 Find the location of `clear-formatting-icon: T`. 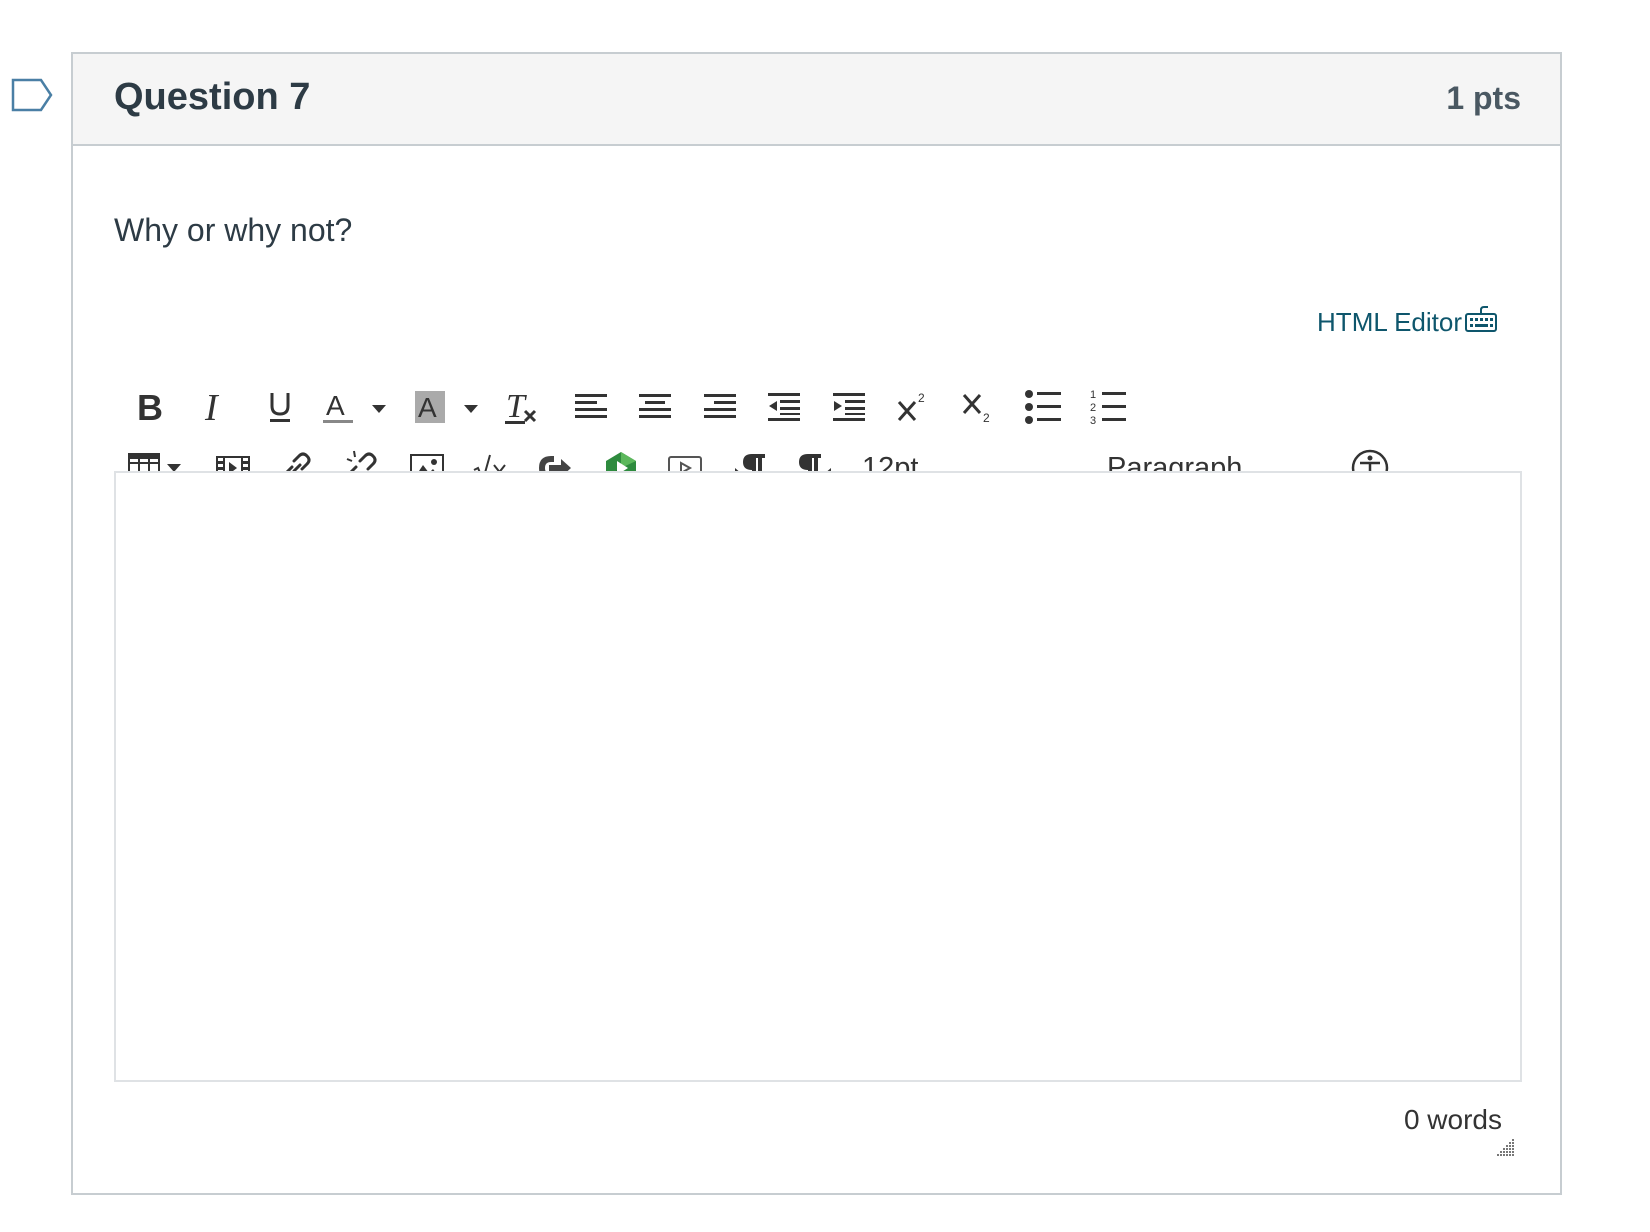

clear-formatting-icon: T is located at coordinates (521, 406).